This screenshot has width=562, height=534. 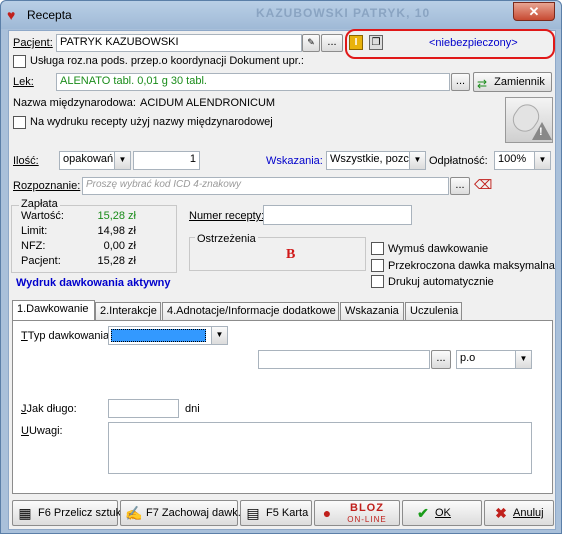 I want to click on save-dosage-button: ✍ F7 Zachowaj dawk., so click(x=180, y=513).